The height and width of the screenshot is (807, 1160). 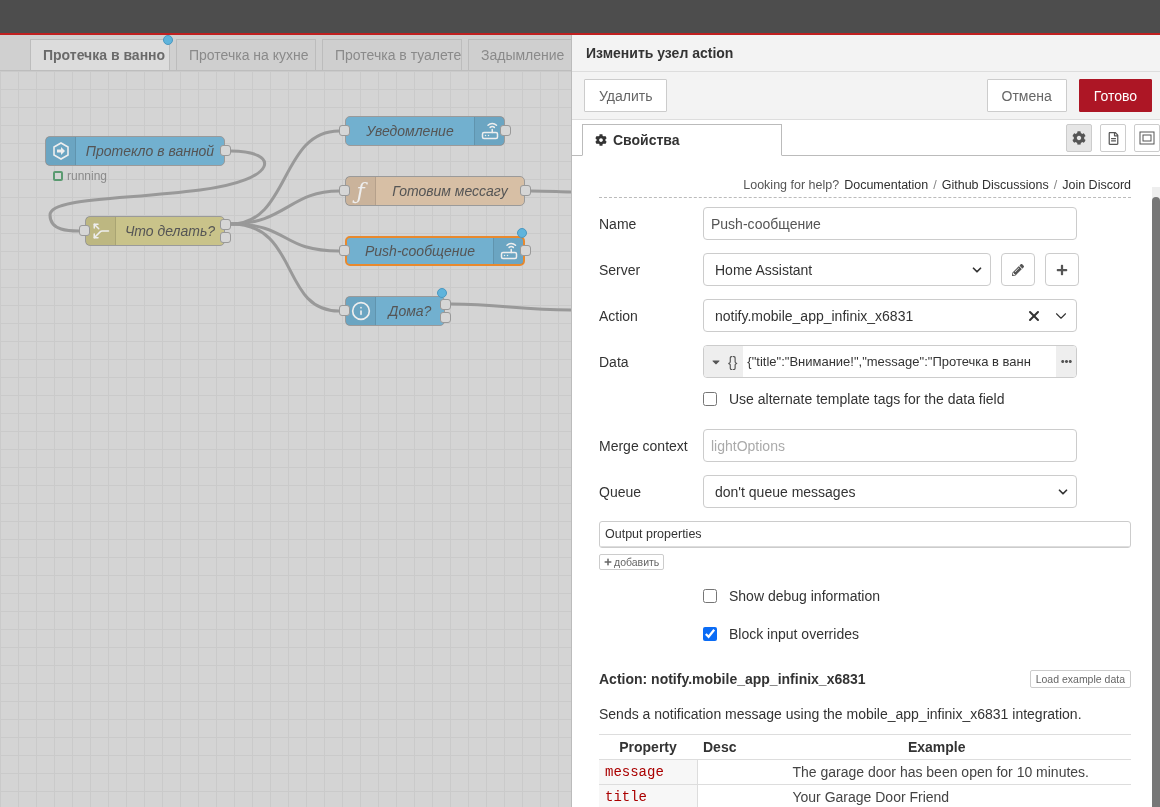 I want to click on frame-icon, so click(x=1147, y=138).